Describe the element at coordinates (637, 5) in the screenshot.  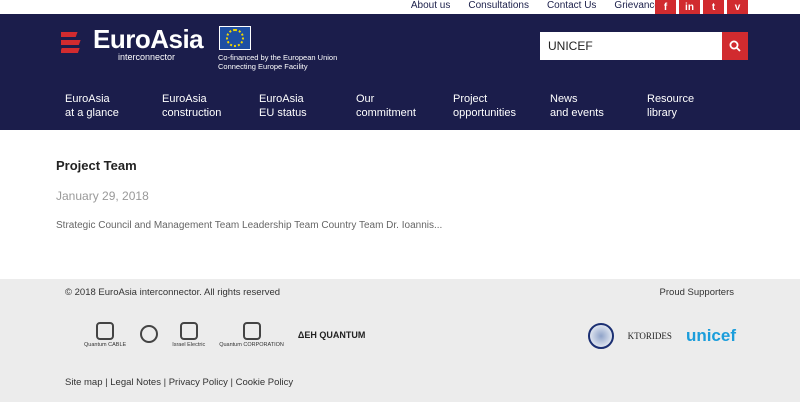
I see `grievance-link: Grievance` at that location.